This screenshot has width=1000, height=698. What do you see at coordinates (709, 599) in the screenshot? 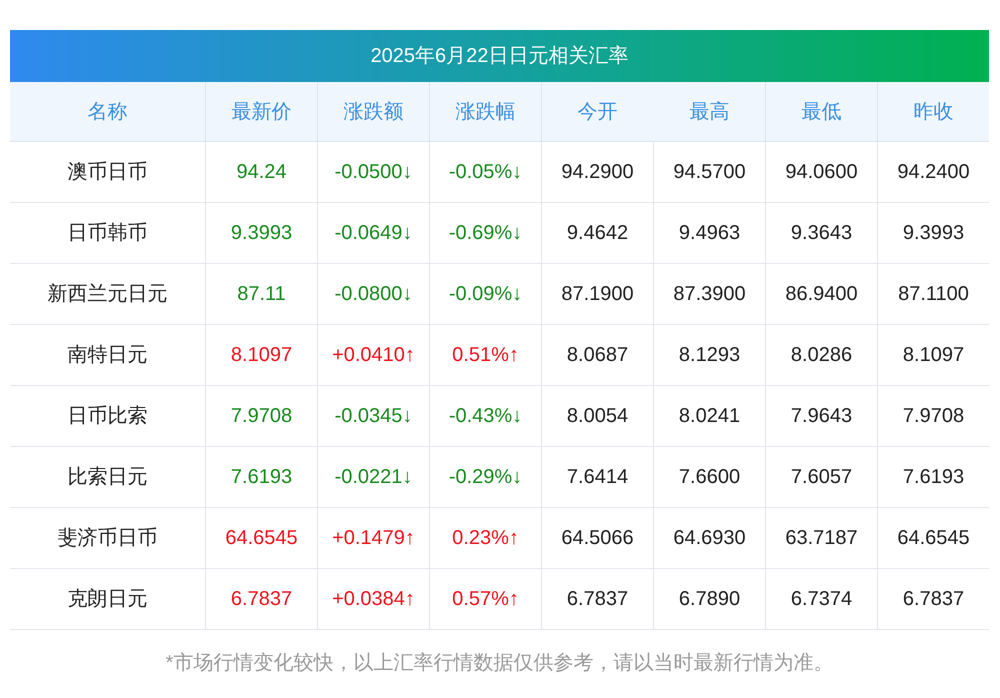
I see `table-cell: 6.7890` at bounding box center [709, 599].